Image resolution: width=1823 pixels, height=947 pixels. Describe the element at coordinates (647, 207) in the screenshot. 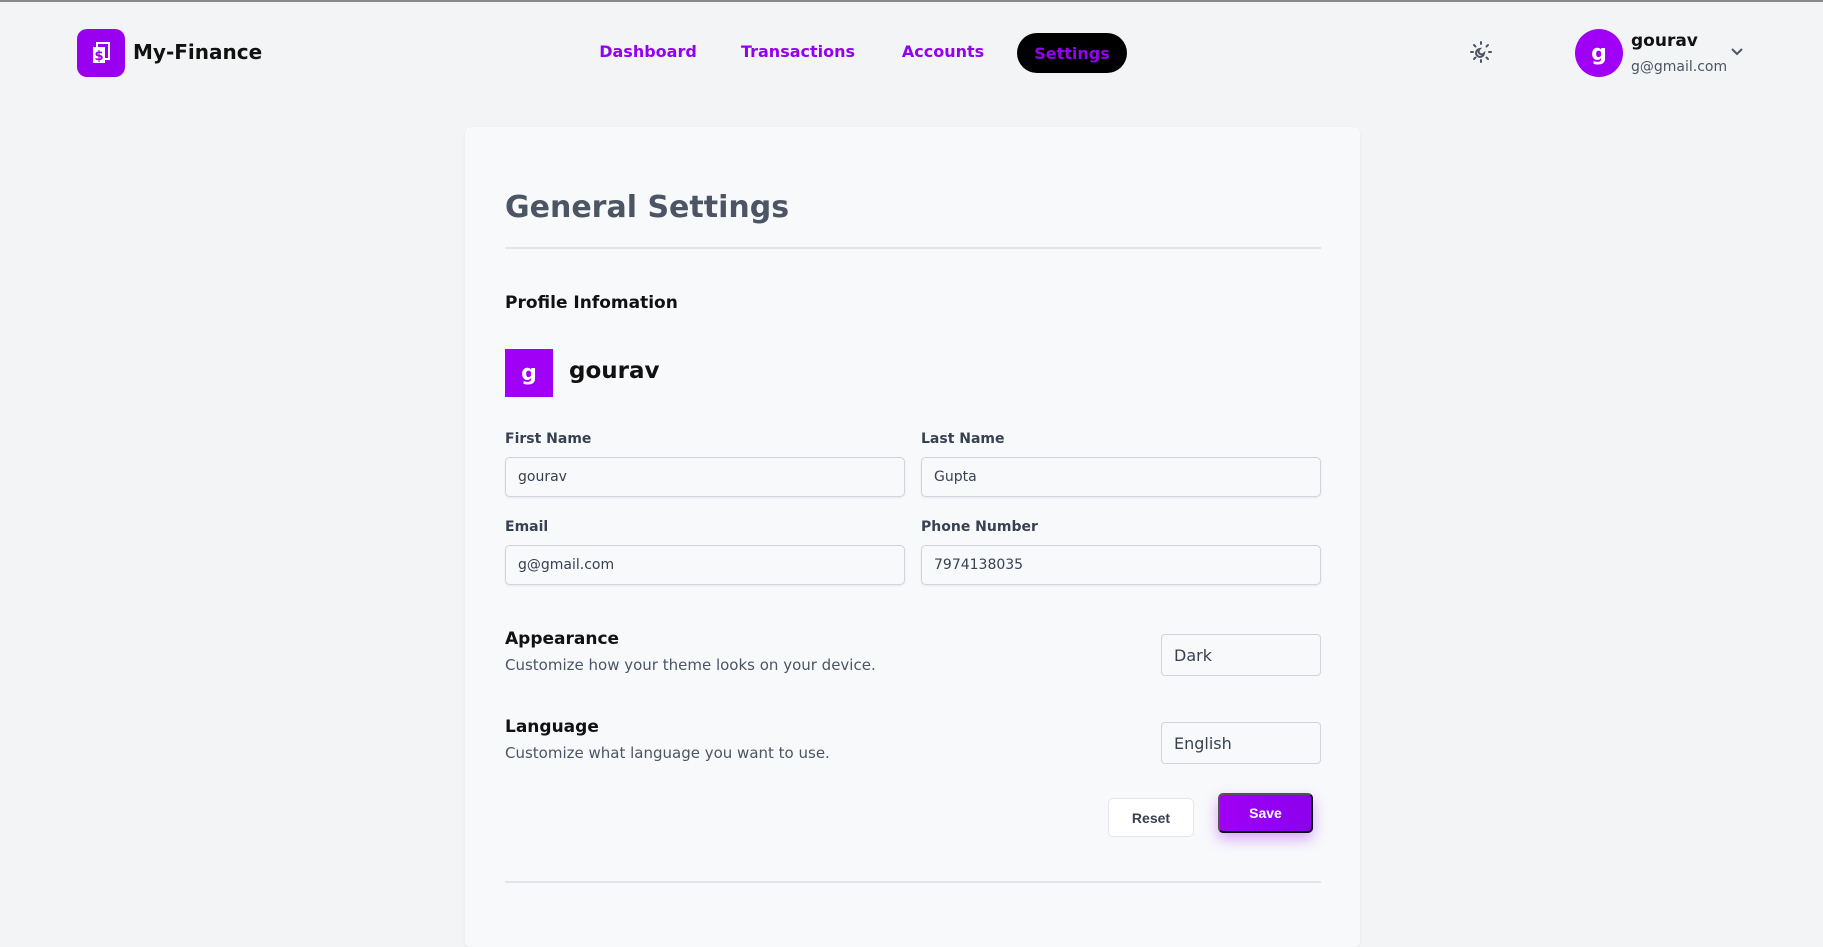

I see `page-title: General Settings` at that location.